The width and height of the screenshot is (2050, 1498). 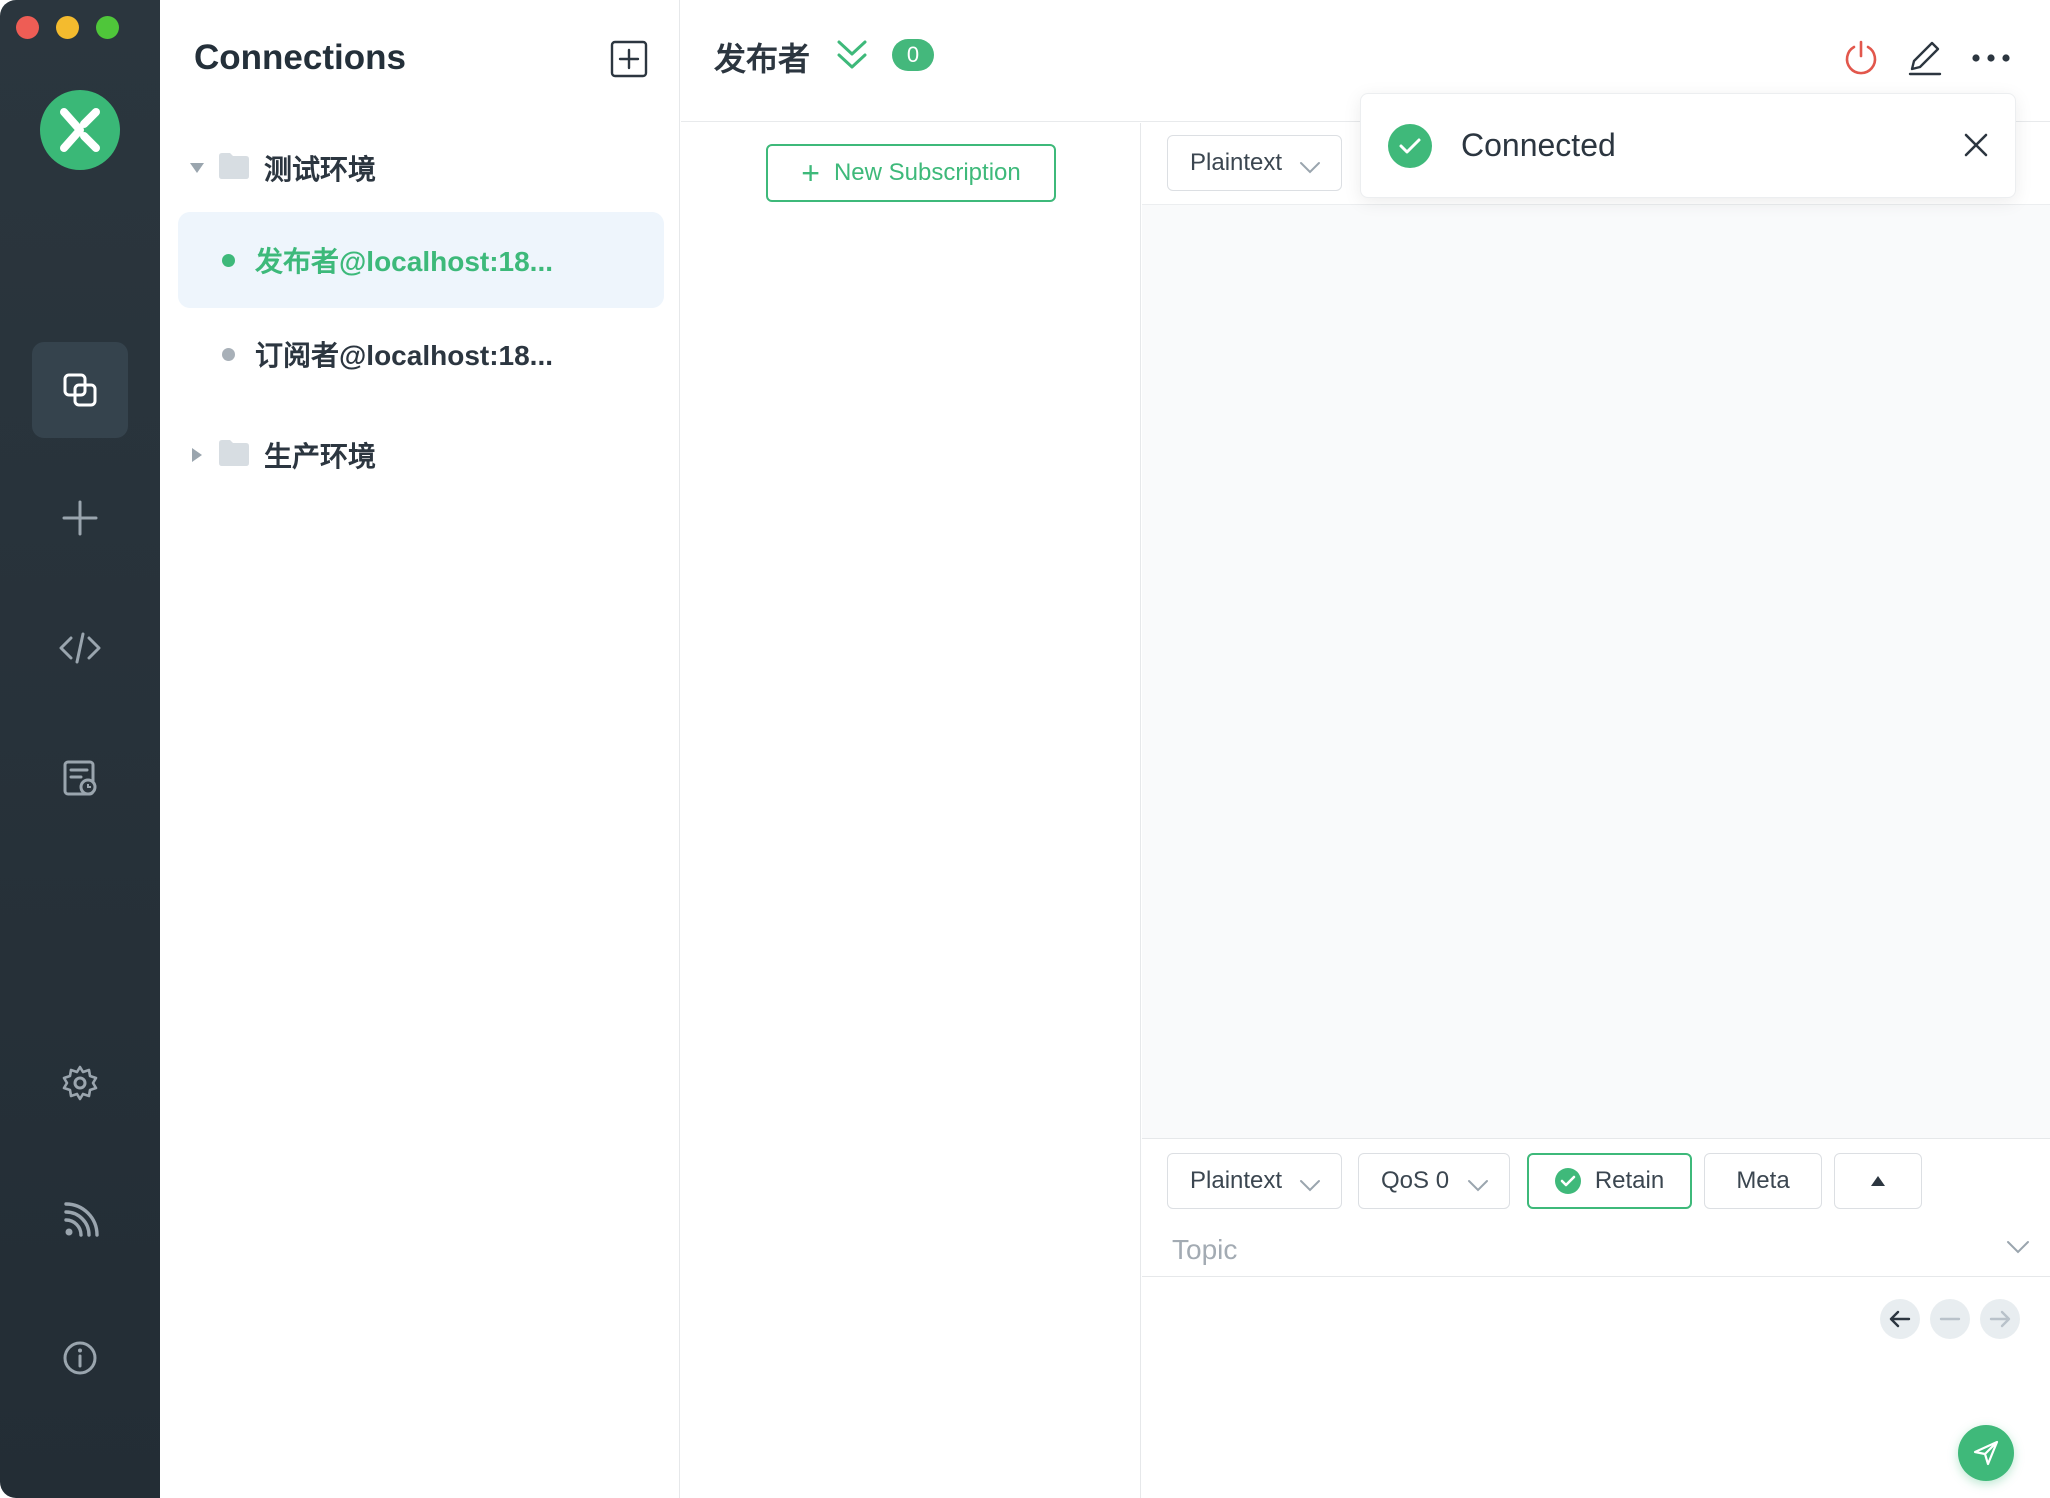 I want to click on group-name: 测试环境, so click(x=320, y=169).